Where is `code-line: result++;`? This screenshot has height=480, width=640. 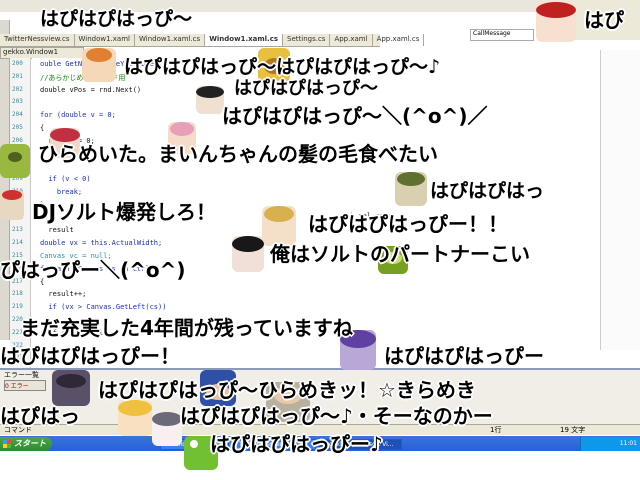 code-line: result++; is located at coordinates (63, 294).